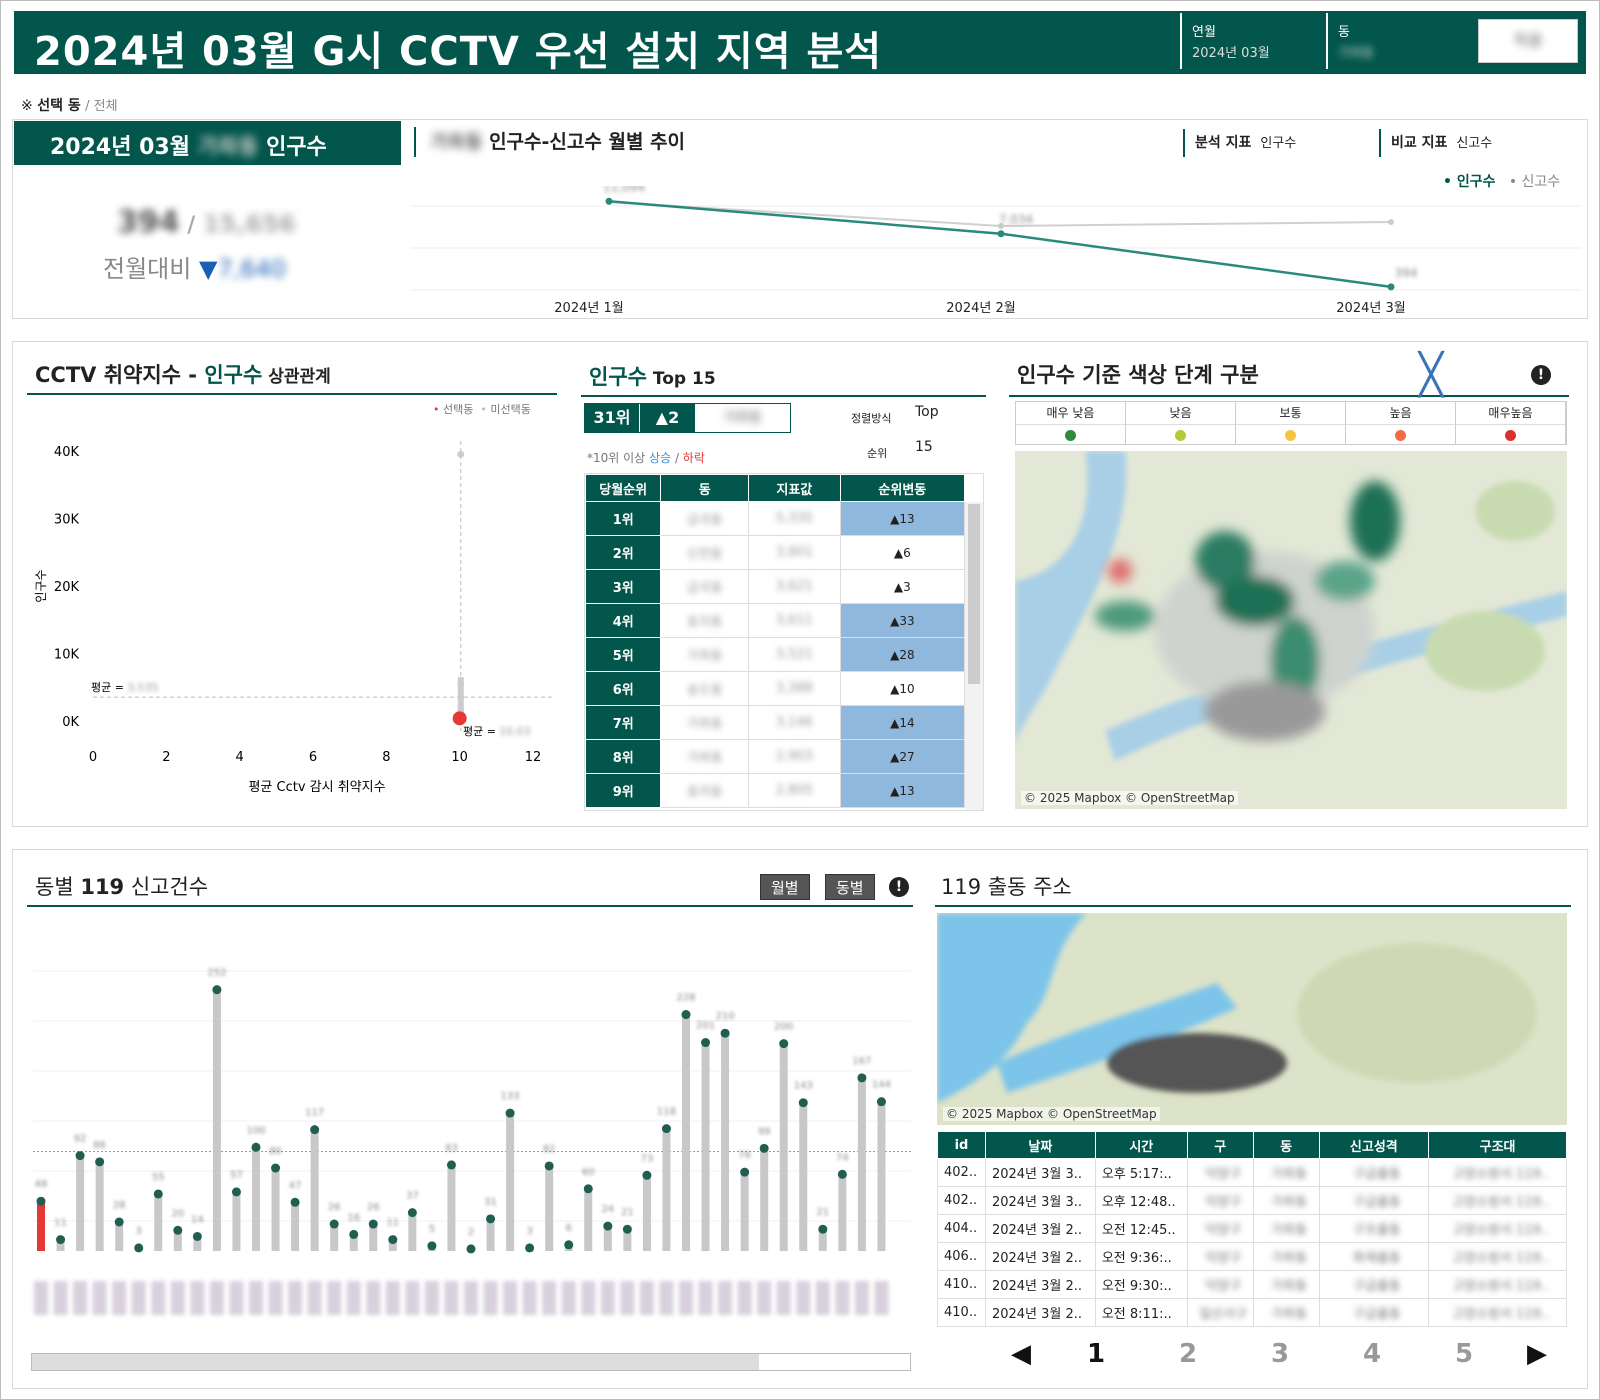 The image size is (1600, 1400). What do you see at coordinates (775, 756) in the screenshot?
I see `top15-row: 8위 가좌동 2,903 ▲27` at bounding box center [775, 756].